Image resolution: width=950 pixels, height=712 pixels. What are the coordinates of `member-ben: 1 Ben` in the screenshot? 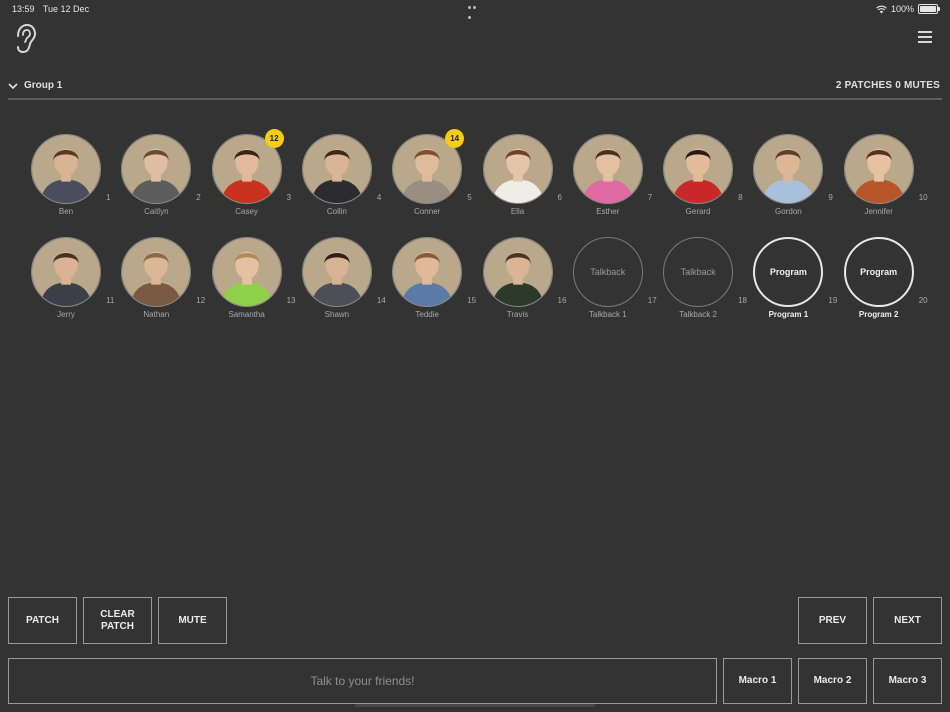 It's located at (66, 182).